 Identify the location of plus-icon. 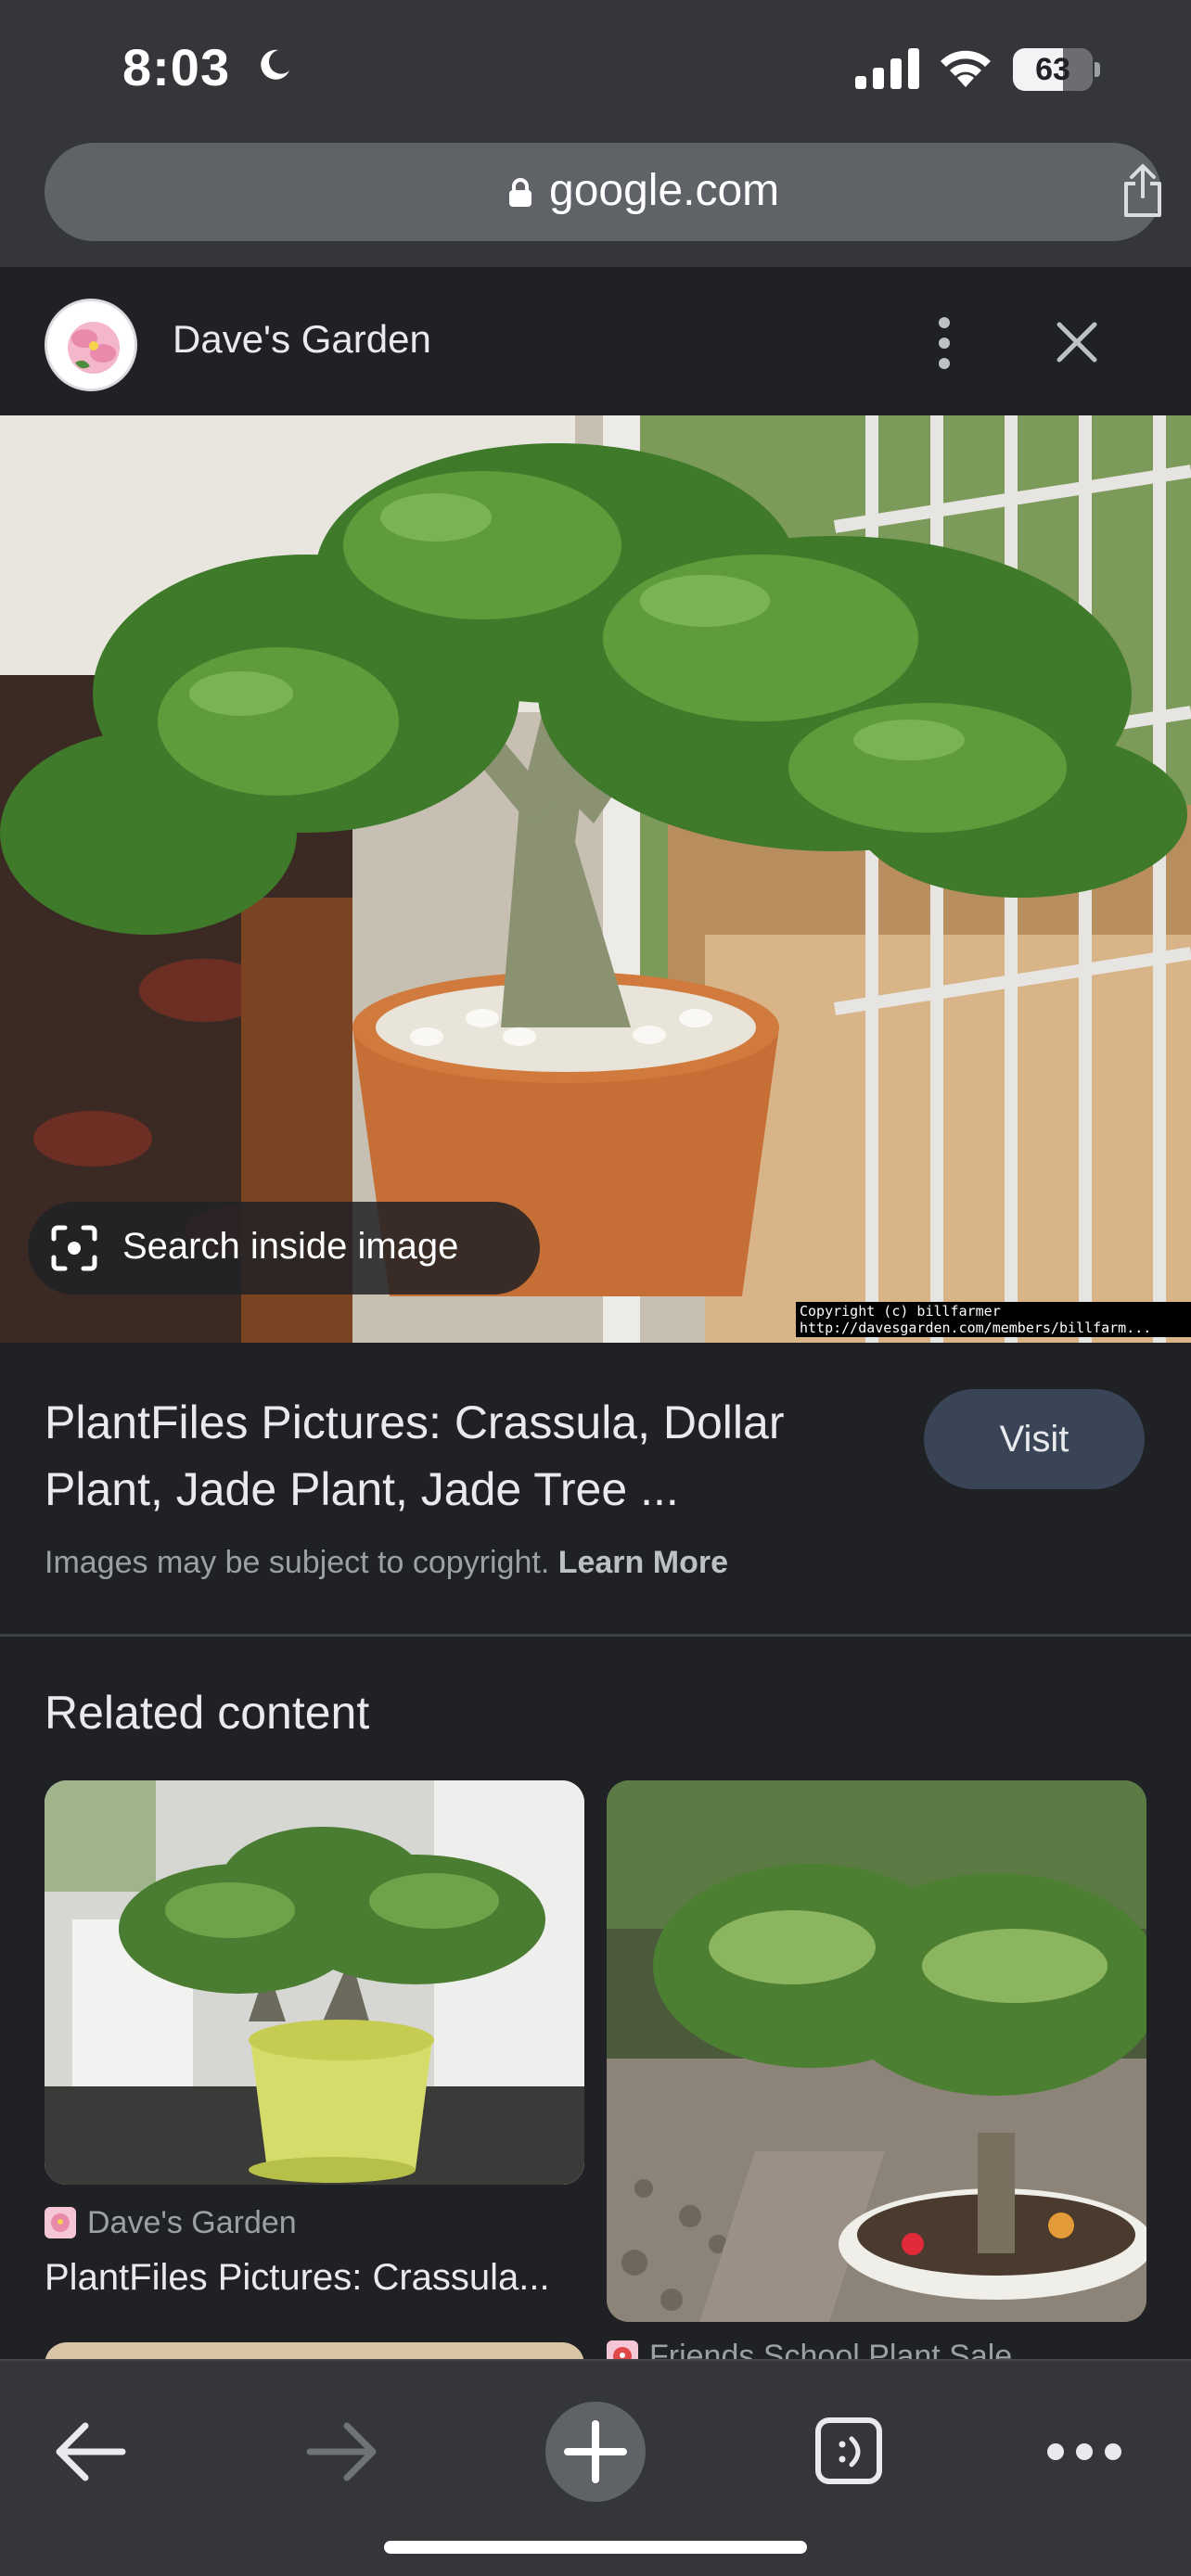
(595, 2451).